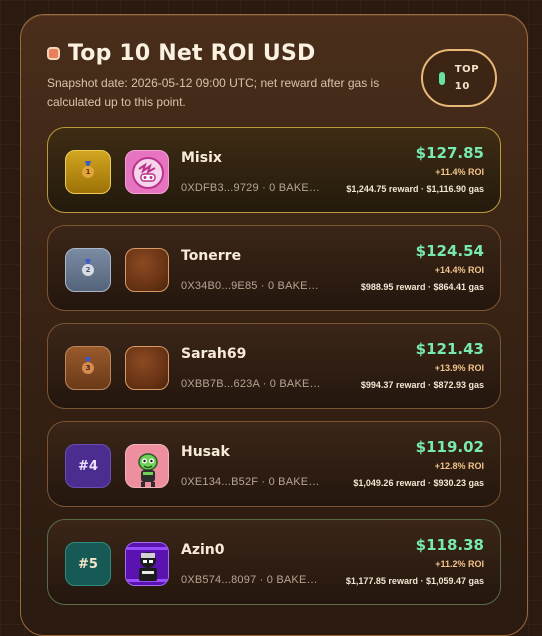 This screenshot has height=636, width=542. I want to click on reward-gas-detail: $1,049.26 reward · $930.23 gas, so click(418, 483).